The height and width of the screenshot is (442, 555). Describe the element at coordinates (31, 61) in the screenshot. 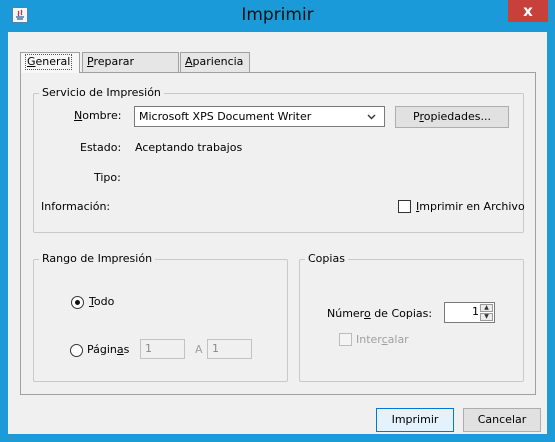

I see `tab-general-mnemonic: G` at that location.